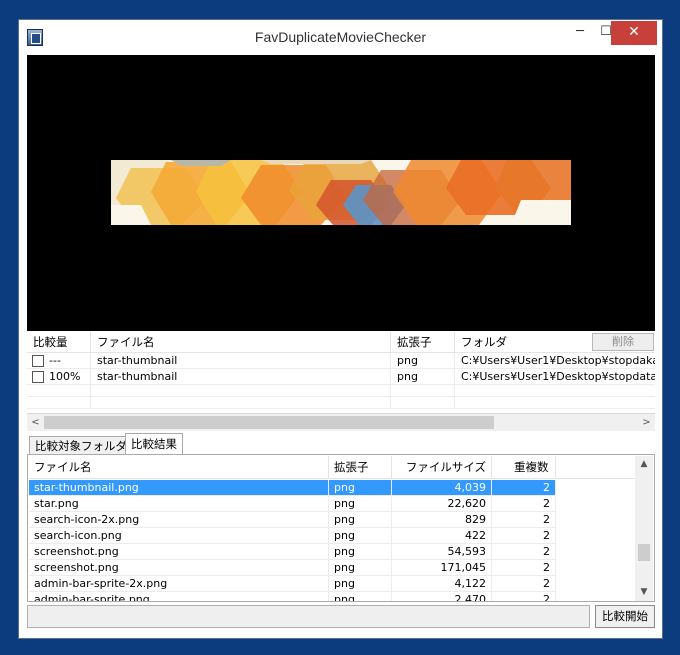  Describe the element at coordinates (179, 596) in the screenshot. I see `filename-cell: admin-bar-sprite.png` at that location.